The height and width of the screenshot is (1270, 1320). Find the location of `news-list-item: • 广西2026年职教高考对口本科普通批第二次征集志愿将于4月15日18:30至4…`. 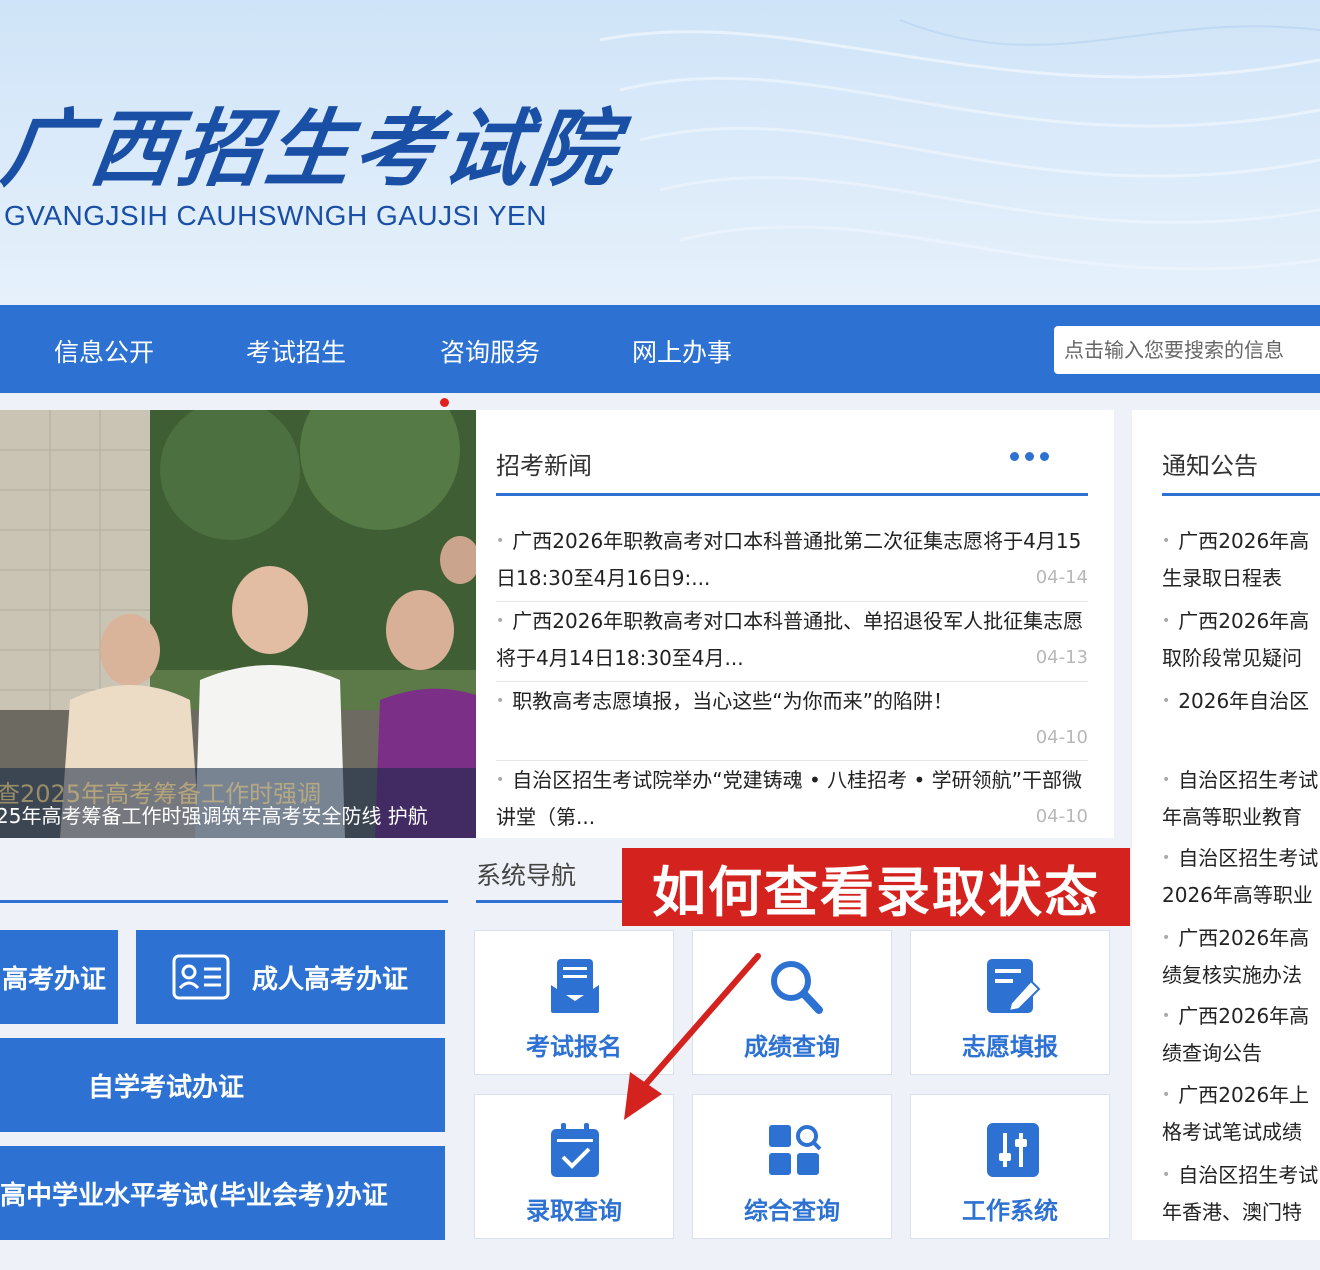

news-list-item: • 广西2026年职教高考对口本科普通批第二次征集志愿将于4月15日18:30至4… is located at coordinates (794, 560).